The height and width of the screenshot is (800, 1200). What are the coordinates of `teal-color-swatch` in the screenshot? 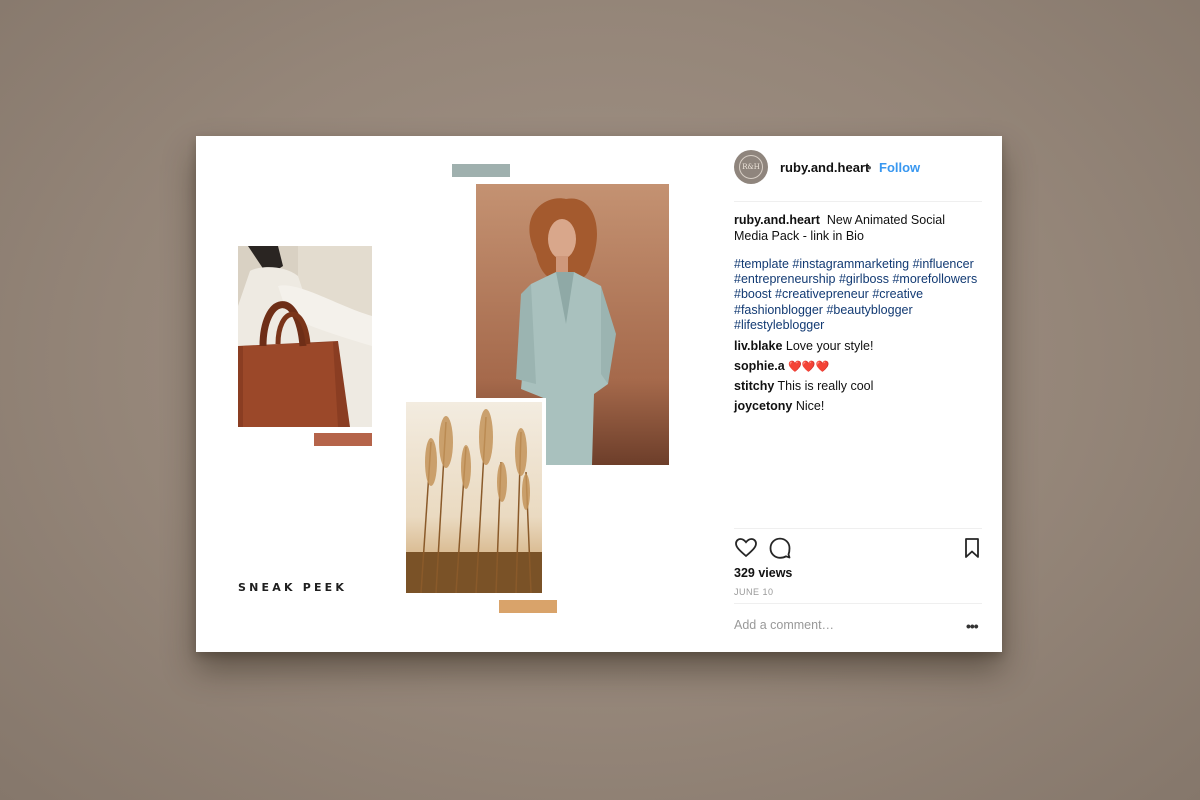 It's located at (481, 170).